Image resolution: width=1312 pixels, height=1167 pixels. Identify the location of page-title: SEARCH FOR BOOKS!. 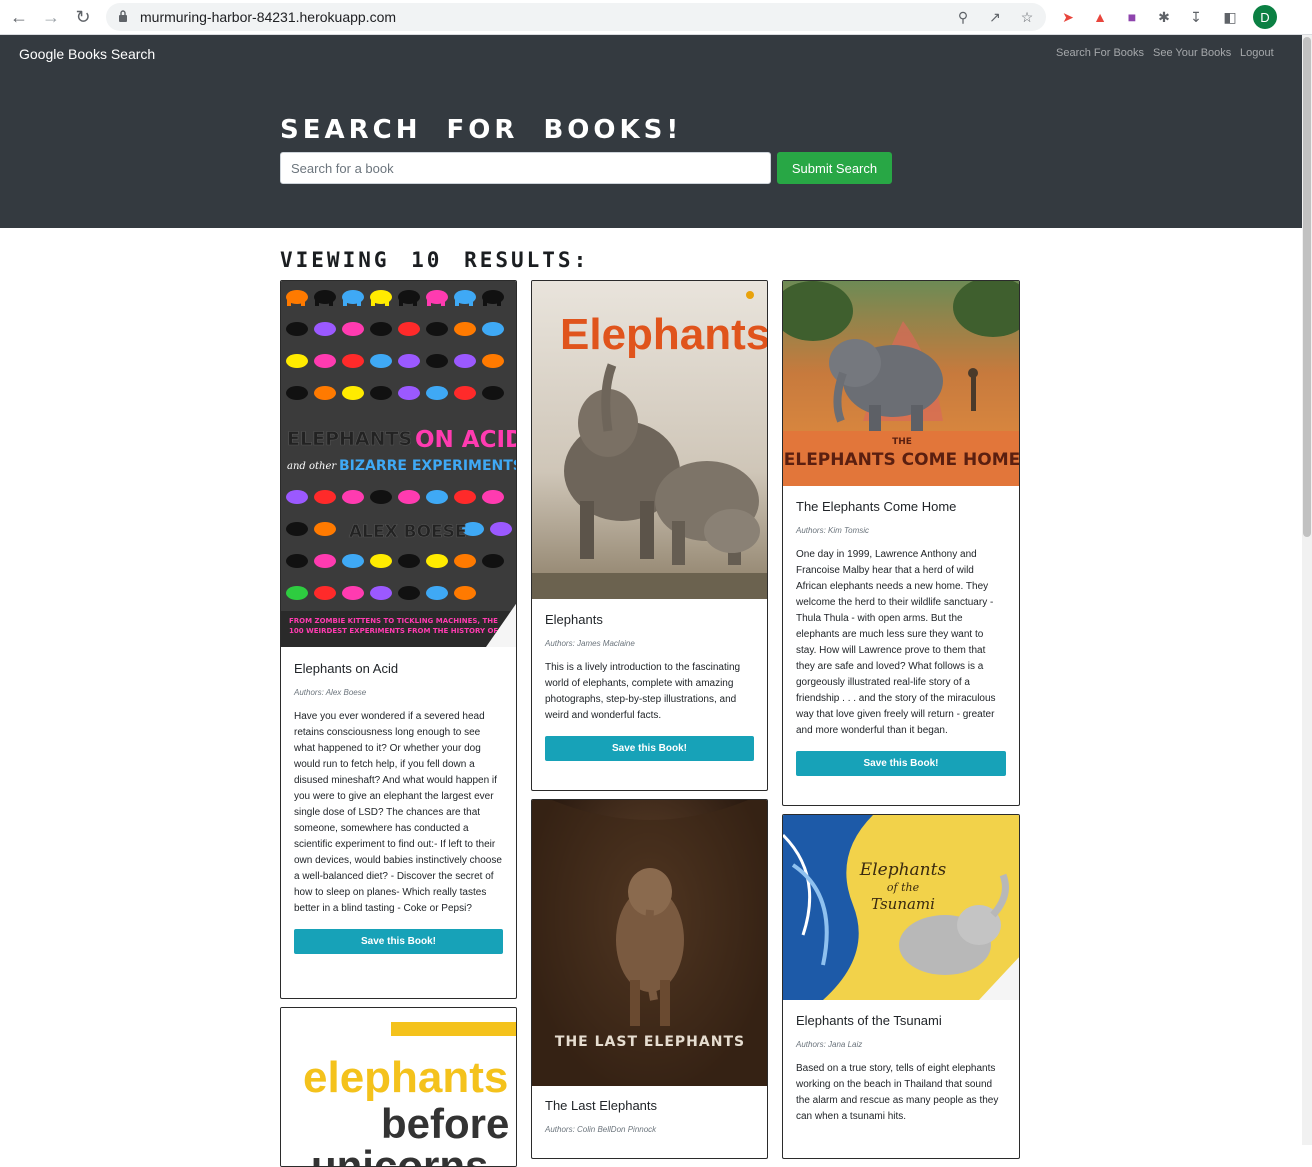
(481, 130).